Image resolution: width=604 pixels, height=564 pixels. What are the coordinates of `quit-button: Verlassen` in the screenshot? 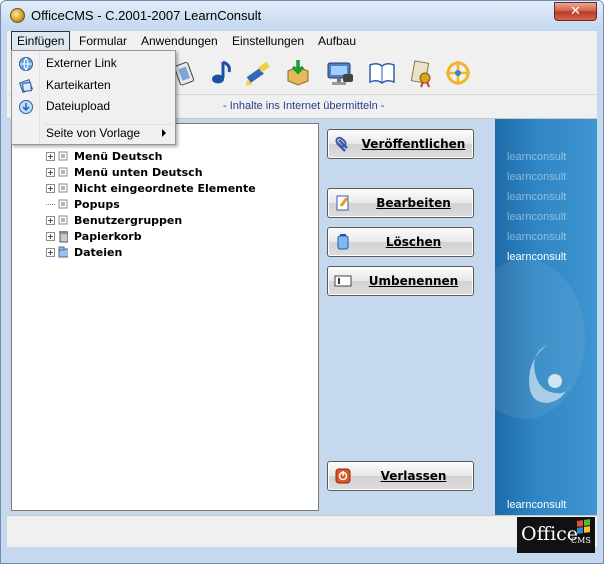 It's located at (400, 476).